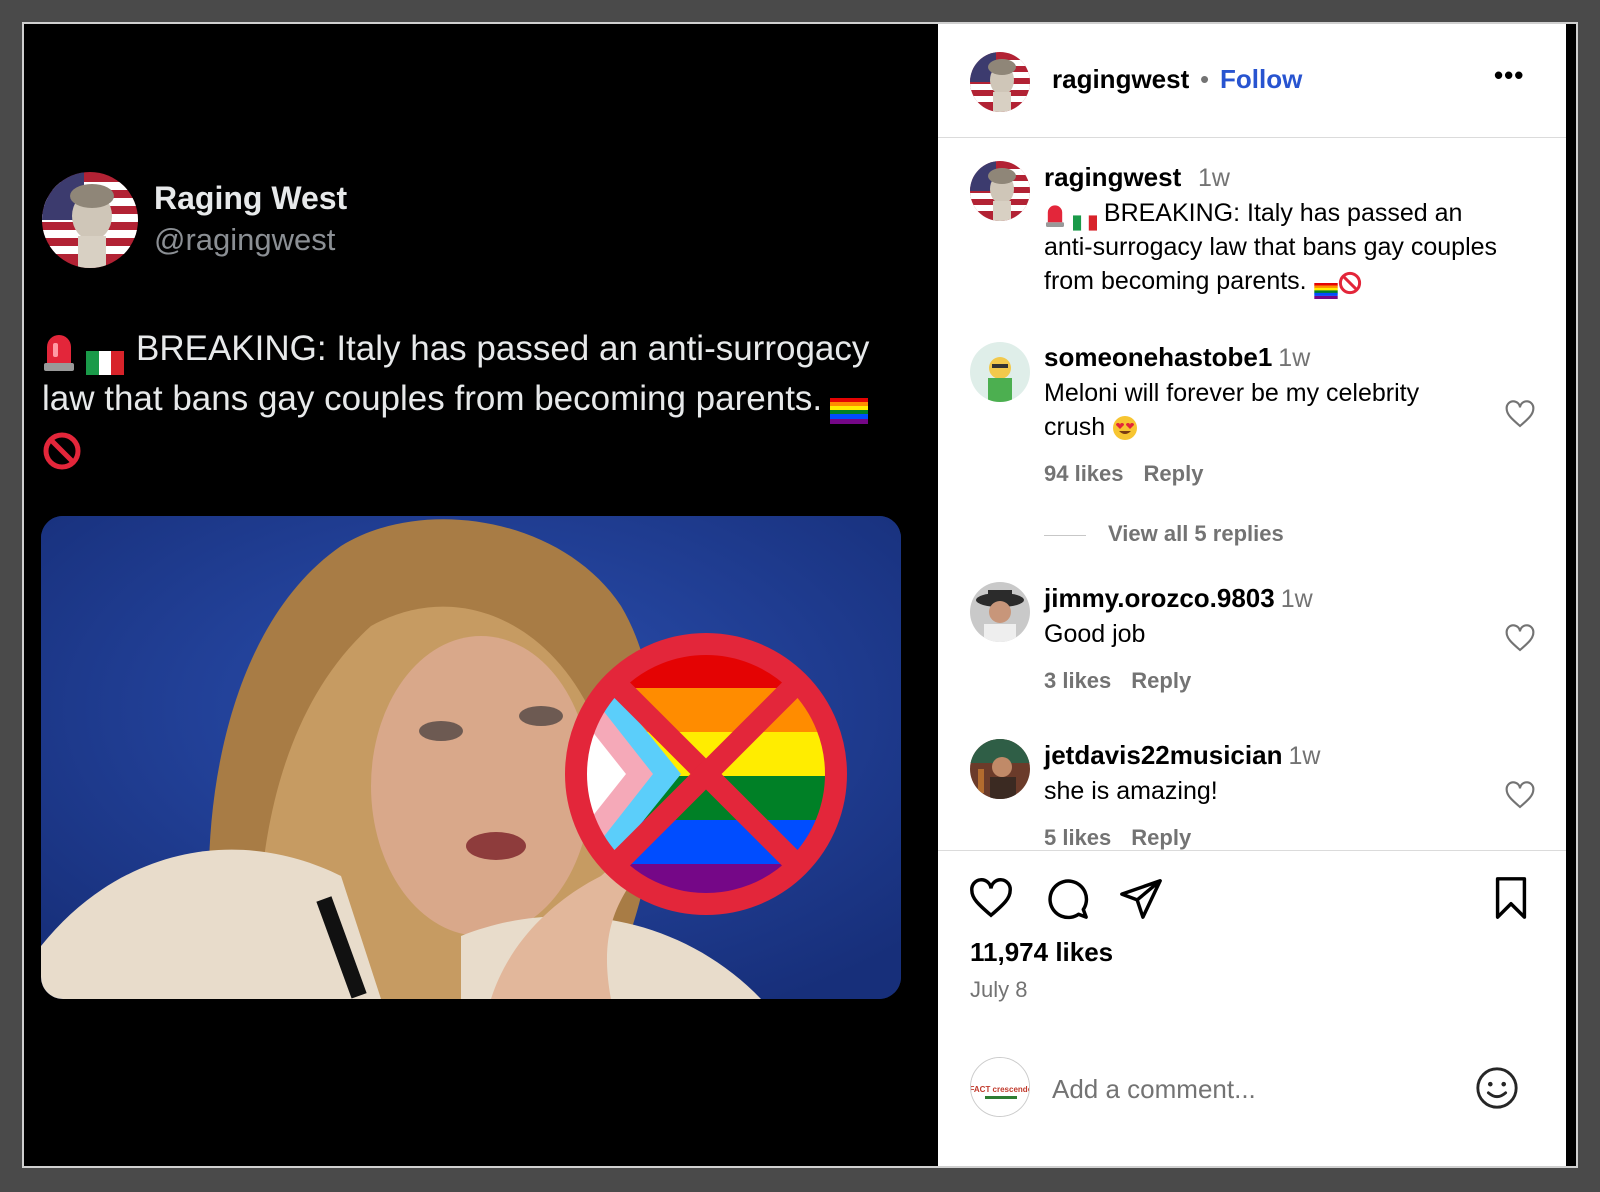 Image resolution: width=1600 pixels, height=1192 pixels. What do you see at coordinates (1252, 1008) in the screenshot?
I see `post-actions: 11,974 likes July 8 FACT crescendo` at bounding box center [1252, 1008].